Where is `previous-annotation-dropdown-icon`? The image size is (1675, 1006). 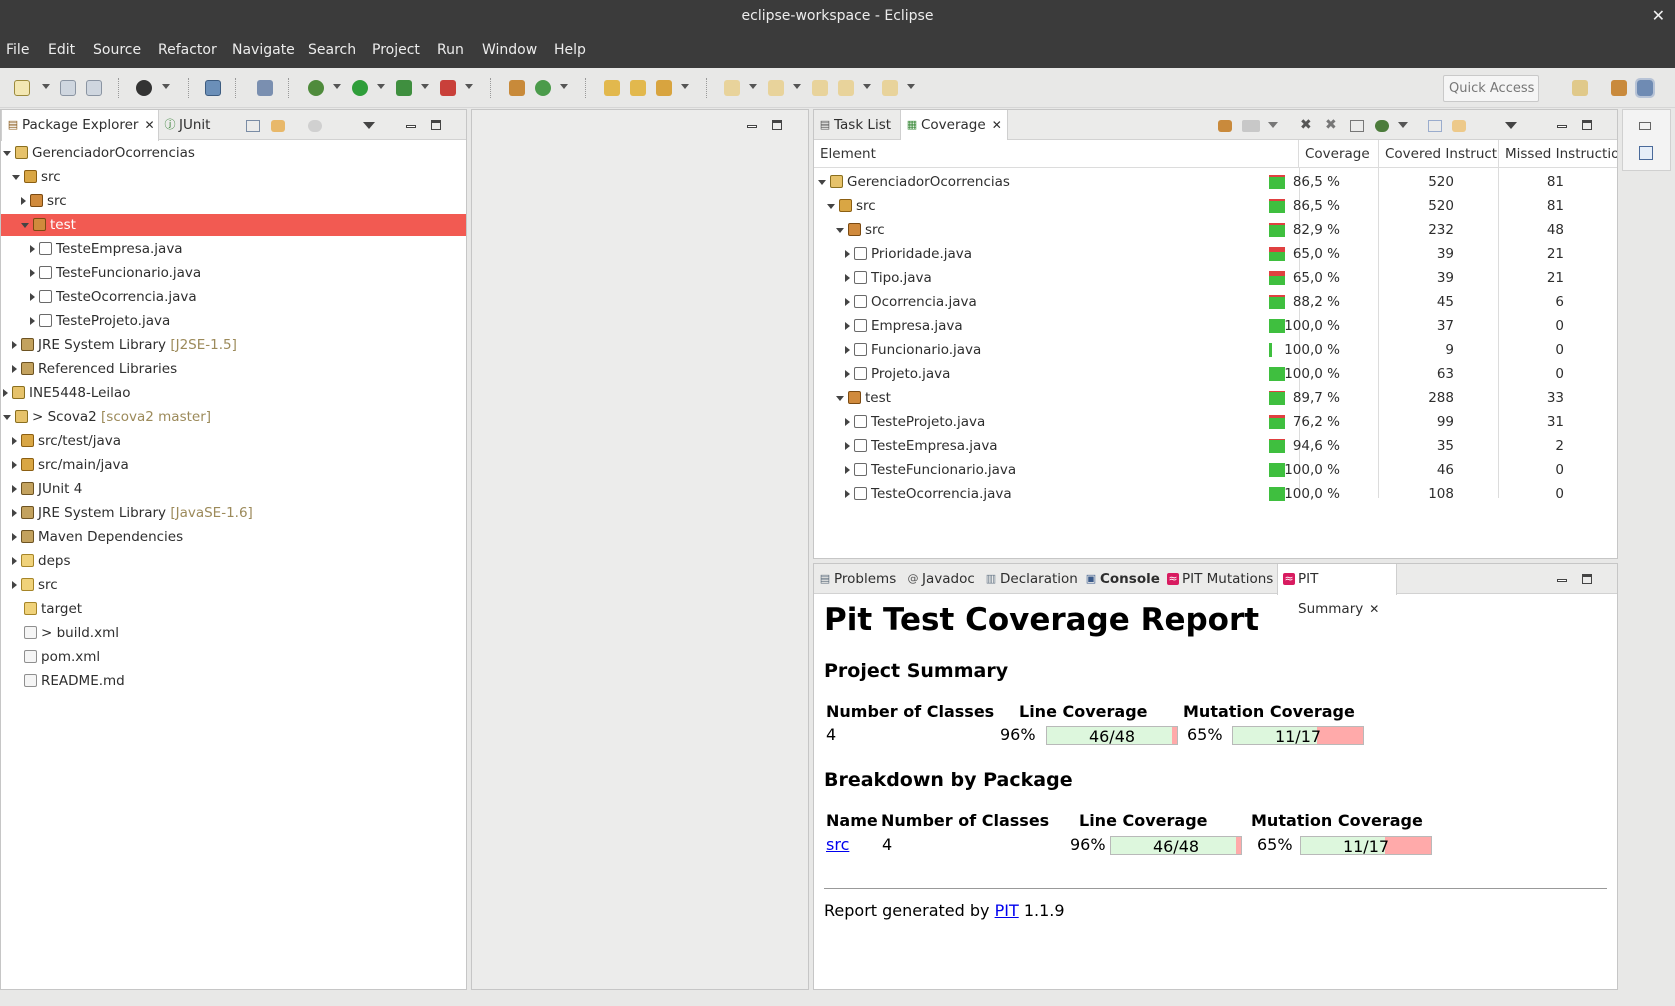
previous-annotation-dropdown-icon is located at coordinates (797, 86).